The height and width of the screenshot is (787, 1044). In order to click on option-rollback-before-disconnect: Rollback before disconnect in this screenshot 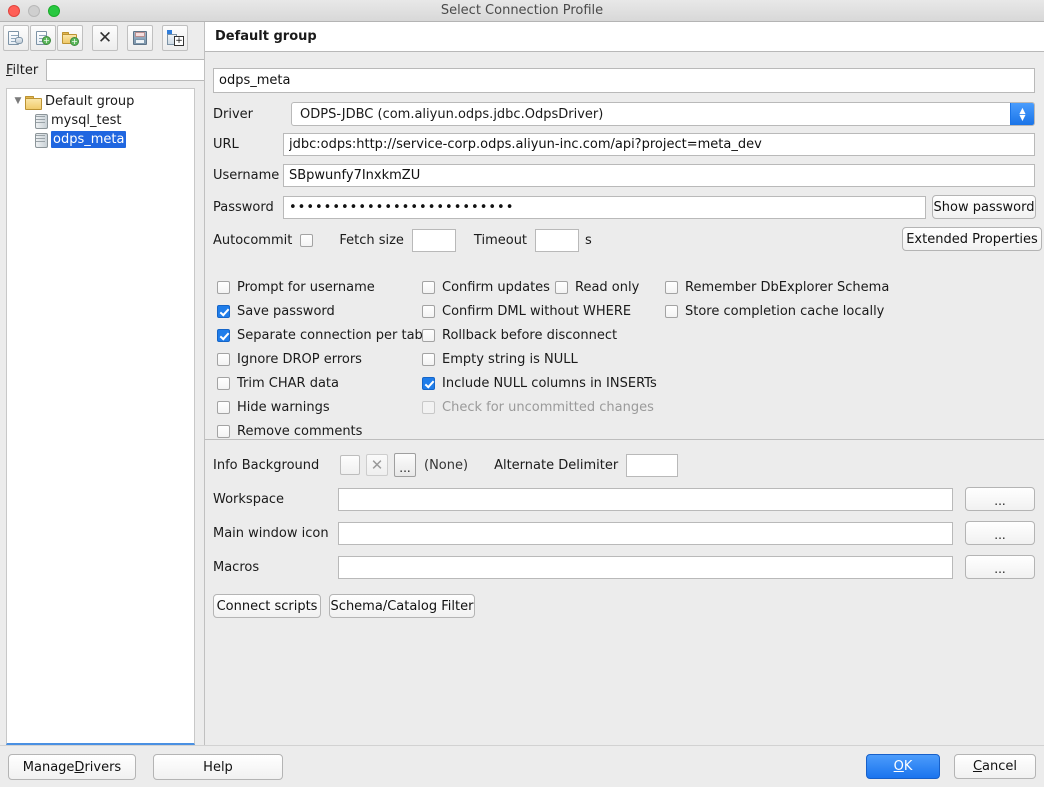, I will do `click(519, 335)`.